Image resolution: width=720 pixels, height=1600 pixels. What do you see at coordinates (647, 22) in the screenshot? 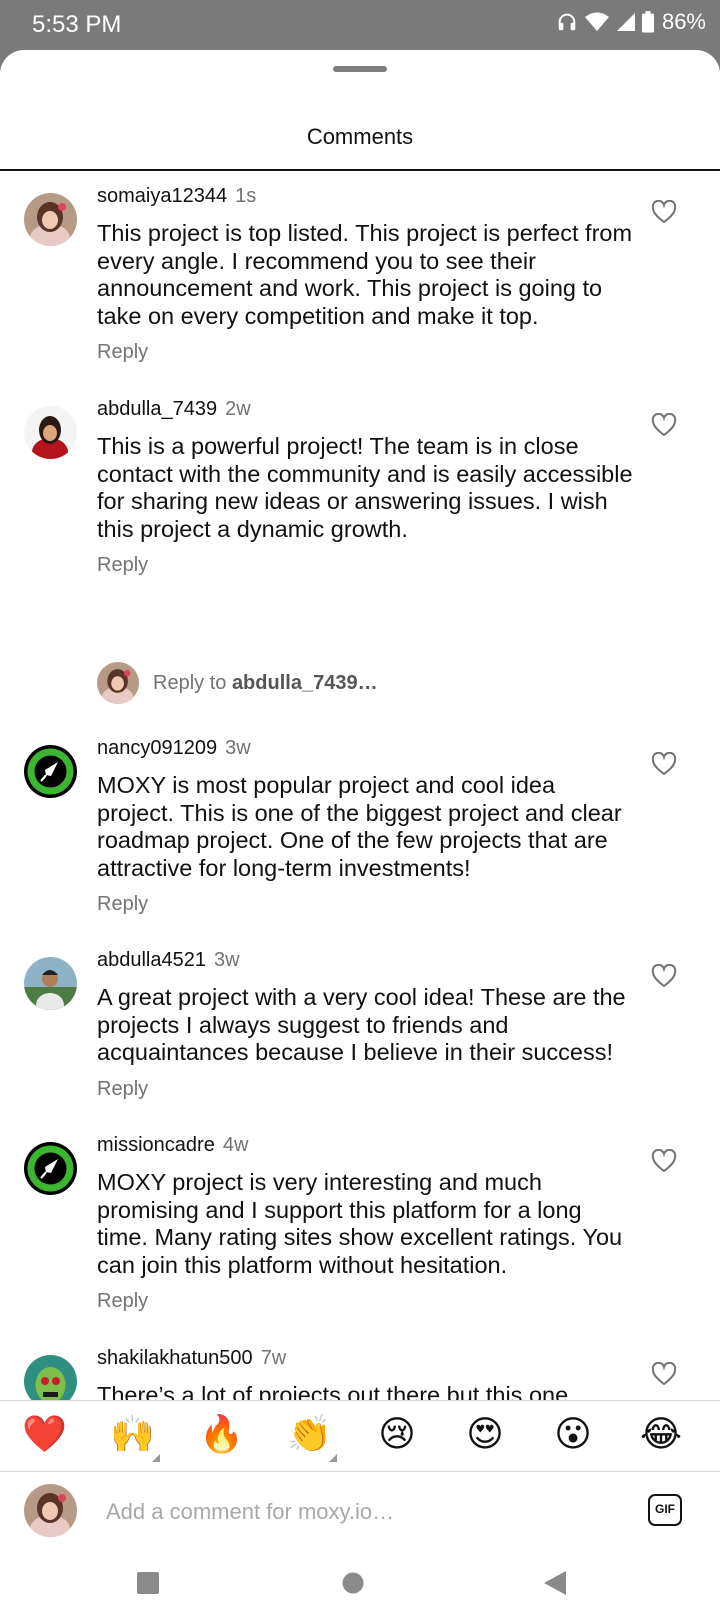
I see `battery-icon` at bounding box center [647, 22].